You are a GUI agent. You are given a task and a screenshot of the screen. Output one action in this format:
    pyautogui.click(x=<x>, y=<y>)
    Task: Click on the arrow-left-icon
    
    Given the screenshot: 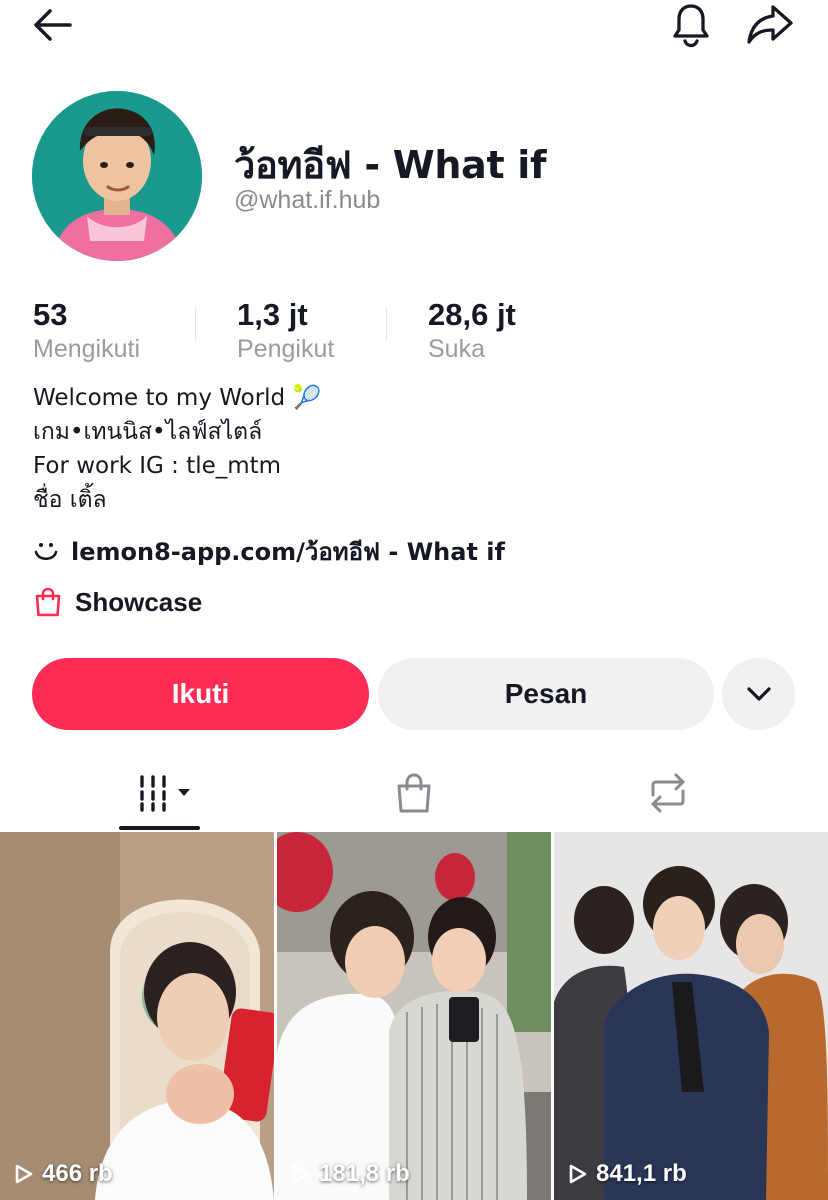 What is the action you would take?
    pyautogui.click(x=53, y=25)
    